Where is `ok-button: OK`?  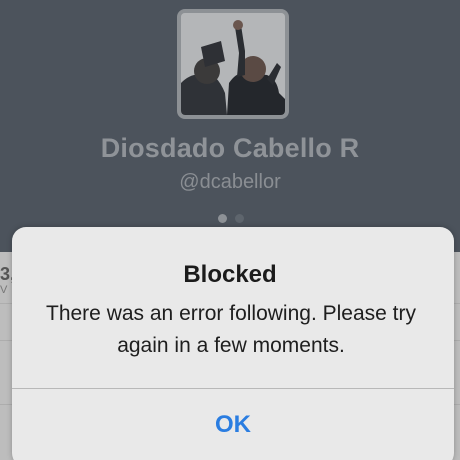 ok-button: OK is located at coordinates (233, 424).